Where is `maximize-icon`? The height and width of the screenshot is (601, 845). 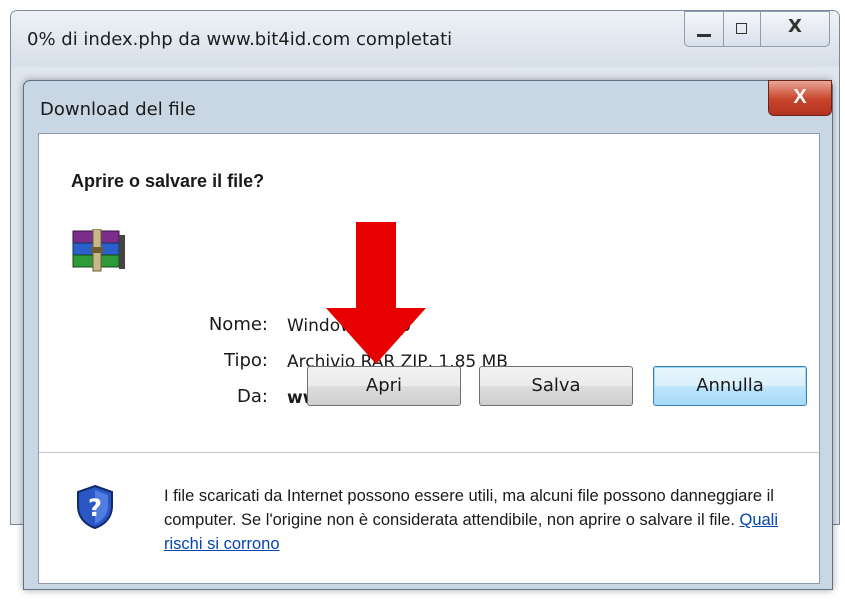 maximize-icon is located at coordinates (741, 28).